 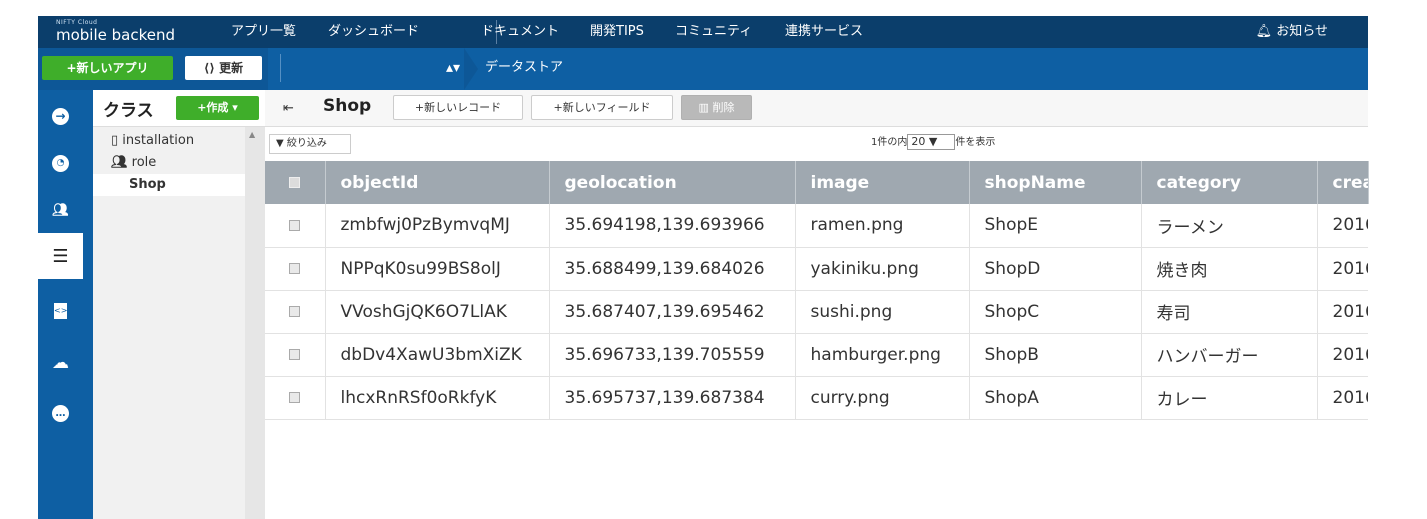 I want to click on cell-objectid: dbDv4XawU3bmXiZK, so click(x=437, y=355).